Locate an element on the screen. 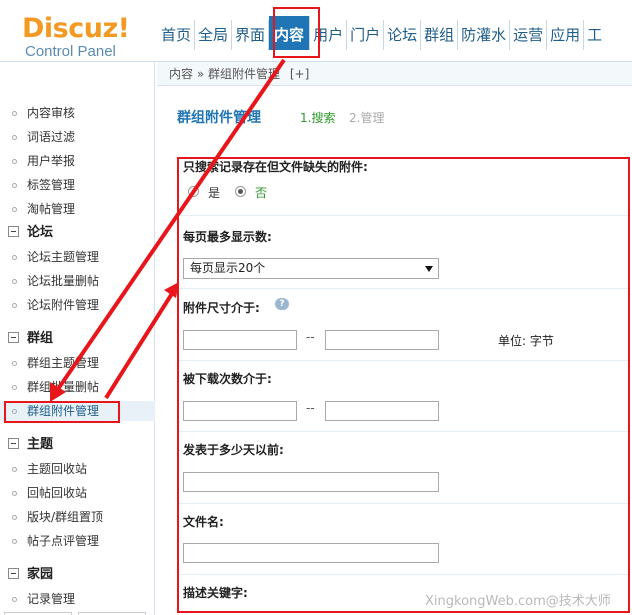  filename-label: 文件名: is located at coordinates (203, 522).